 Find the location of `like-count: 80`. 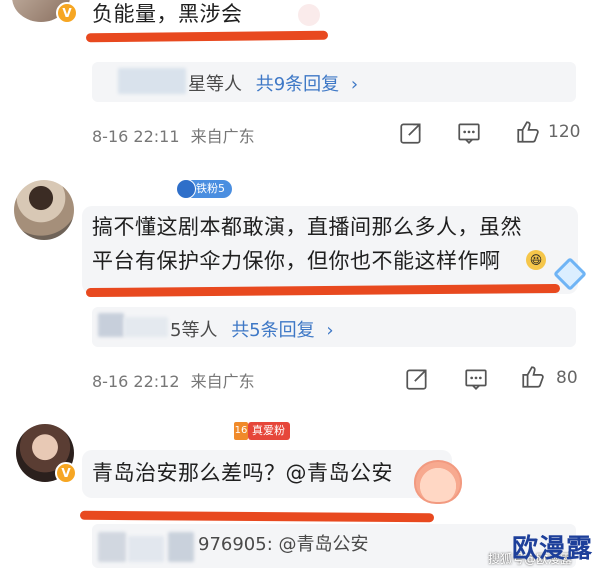

like-count: 80 is located at coordinates (567, 378).